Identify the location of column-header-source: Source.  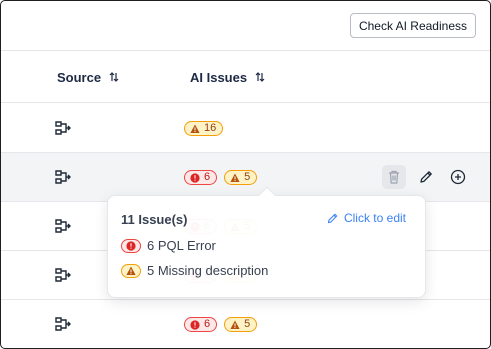
(88, 77).